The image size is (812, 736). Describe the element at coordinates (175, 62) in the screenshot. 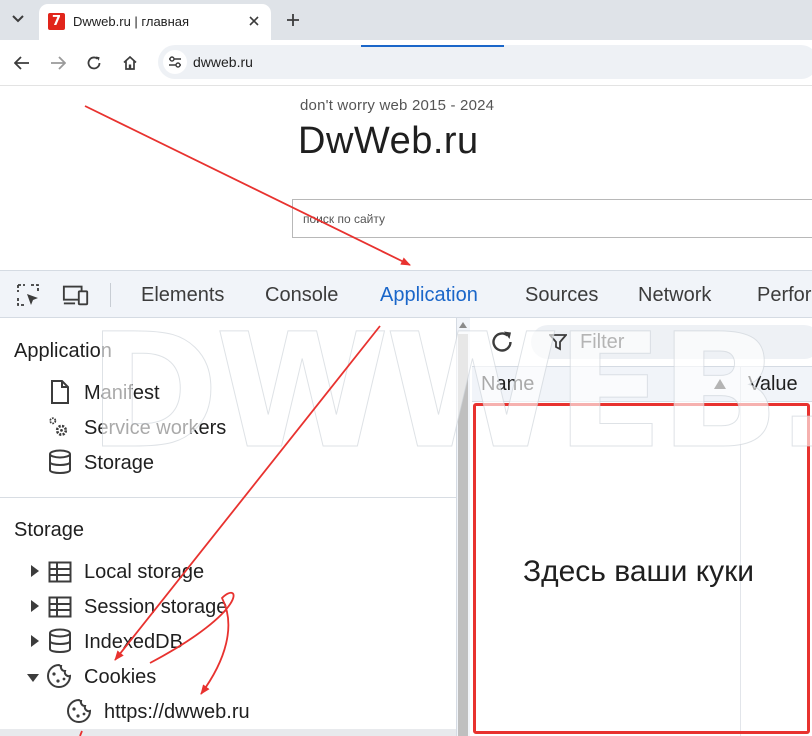

I see `site-info-tune-icon` at that location.